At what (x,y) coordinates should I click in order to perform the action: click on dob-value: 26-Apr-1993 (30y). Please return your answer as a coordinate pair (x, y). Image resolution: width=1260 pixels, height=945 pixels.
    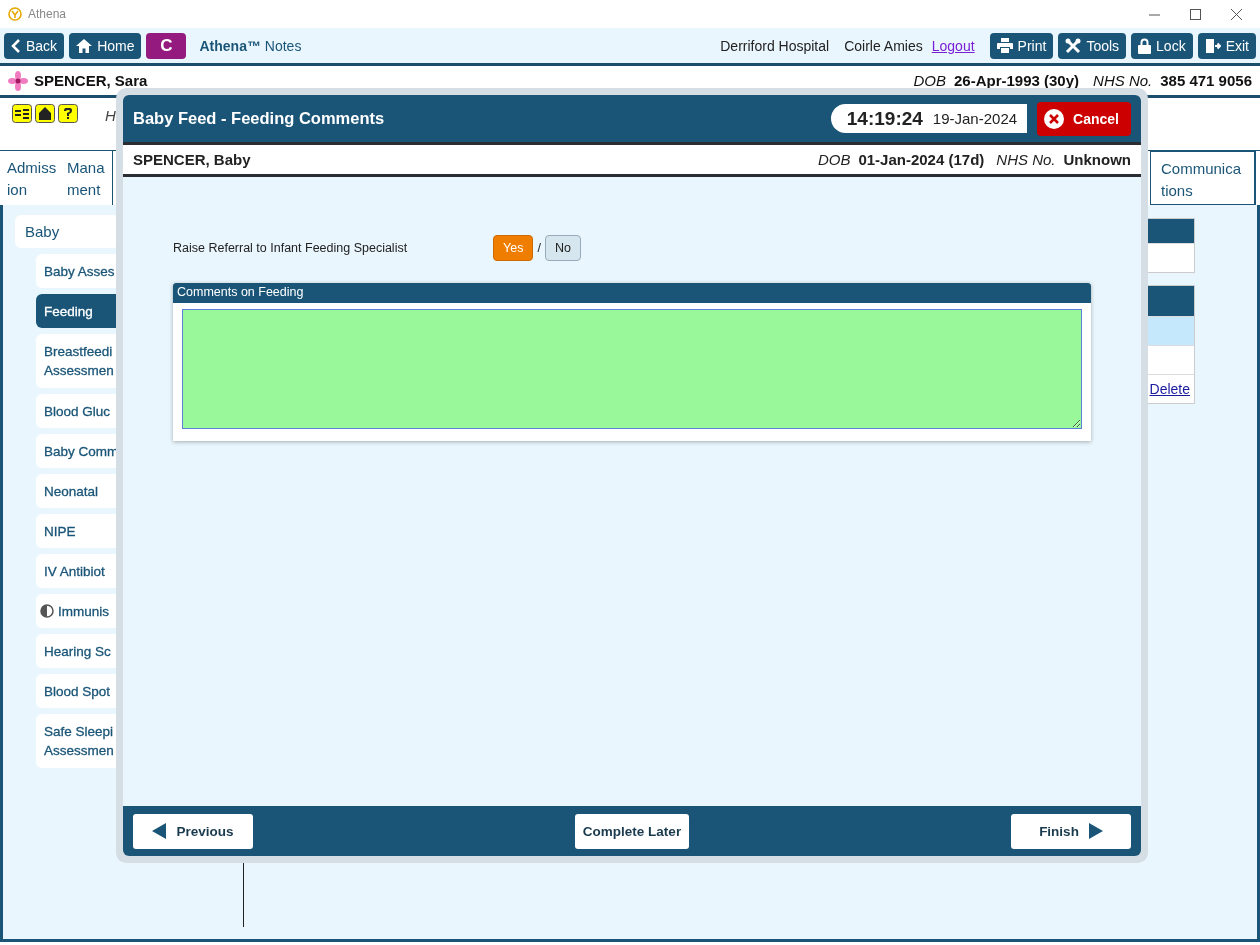
    Looking at the image, I should click on (1017, 80).